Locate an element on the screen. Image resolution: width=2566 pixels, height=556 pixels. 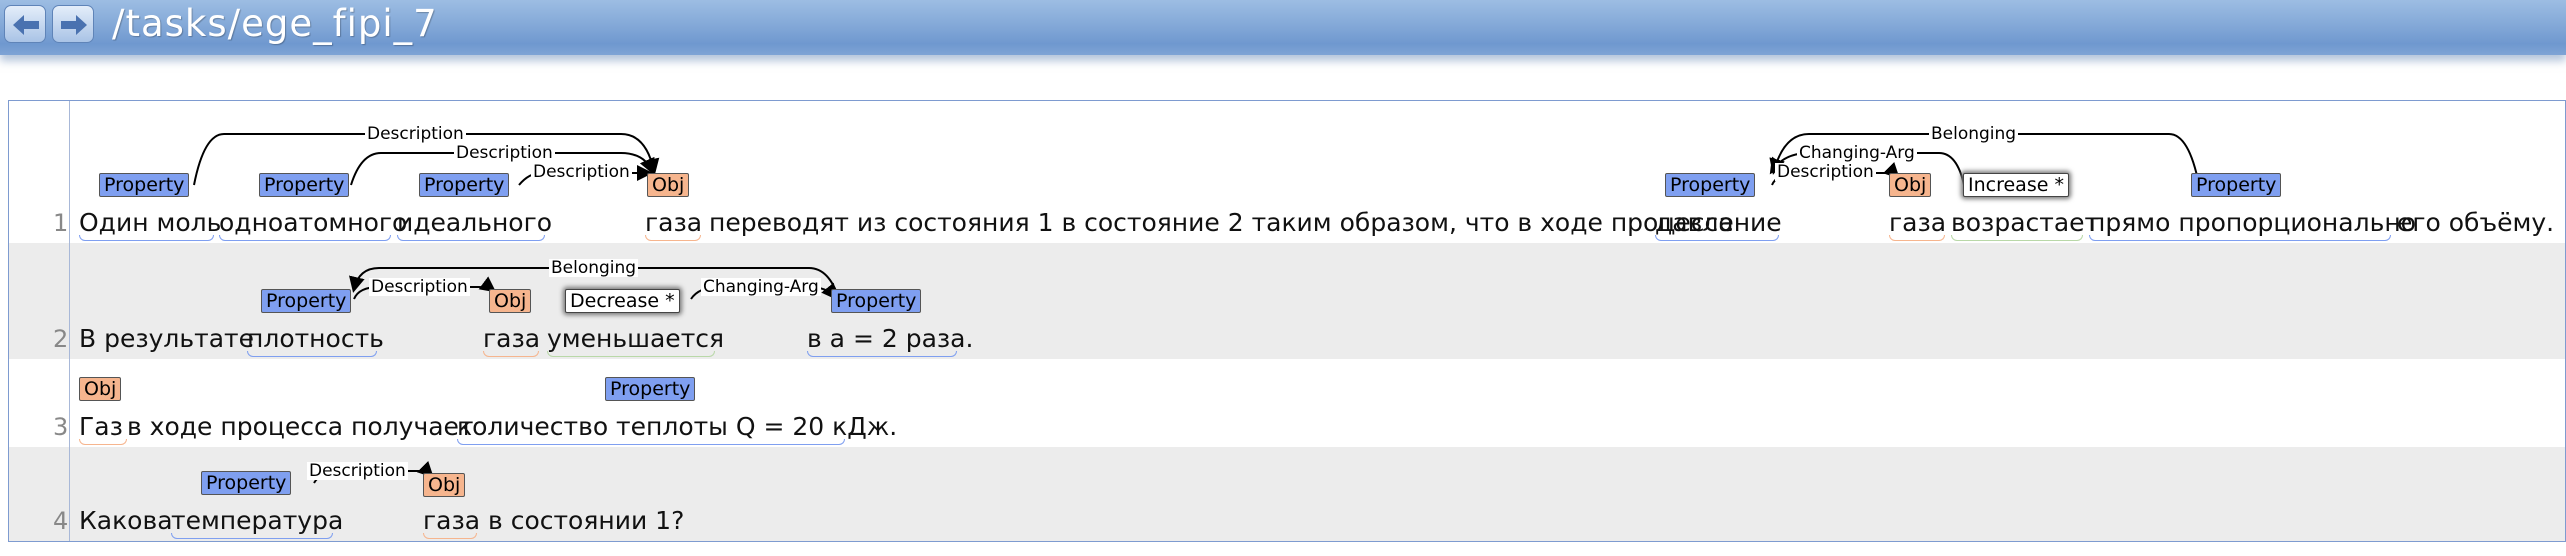
forward-button is located at coordinates (73, 24).